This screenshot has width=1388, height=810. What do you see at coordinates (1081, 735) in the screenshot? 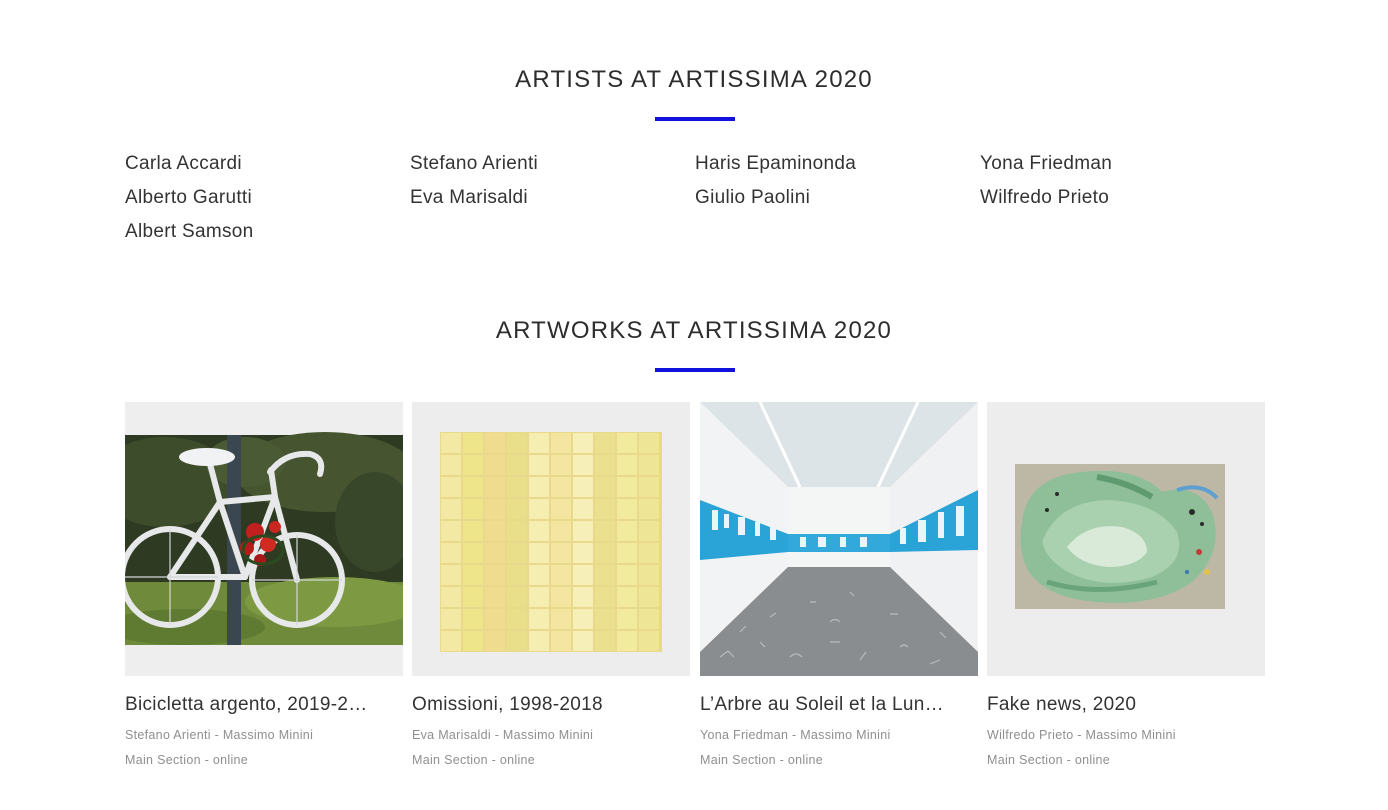
I see `artwork-artist-gallery: Wilfredo Prieto - Massimo Minini` at bounding box center [1081, 735].